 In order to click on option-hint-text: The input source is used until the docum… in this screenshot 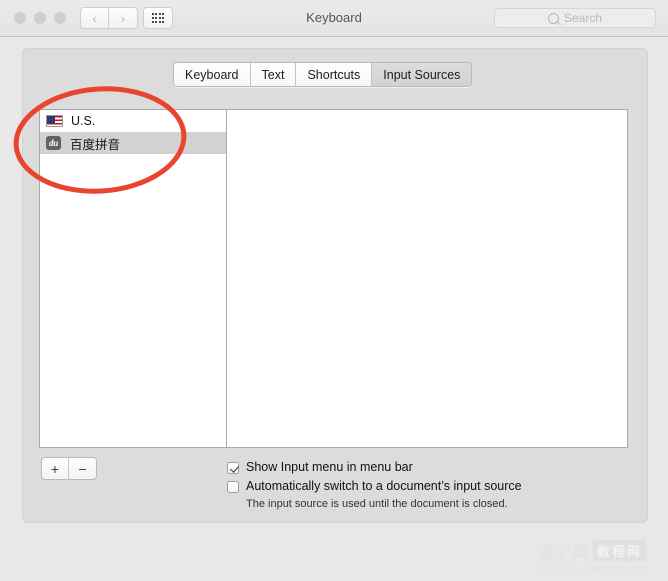, I will do `click(377, 504)`.